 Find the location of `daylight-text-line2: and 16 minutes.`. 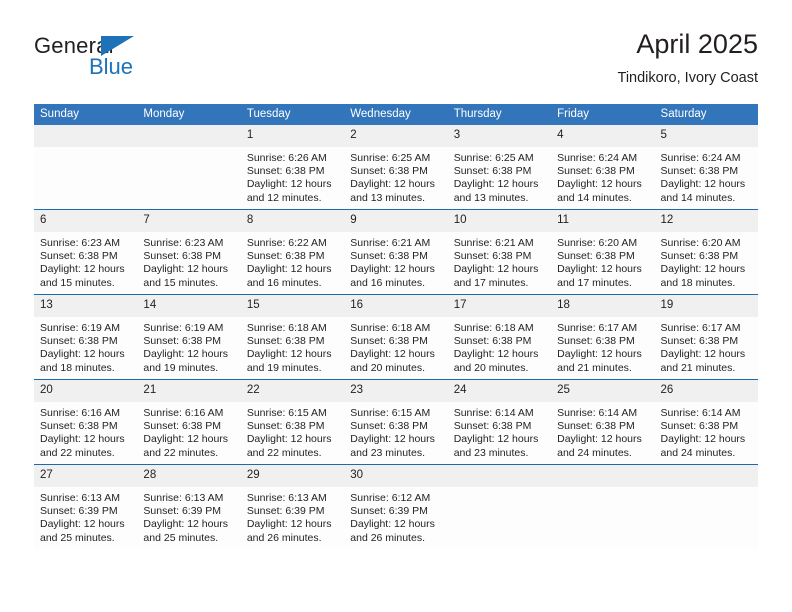

daylight-text-line2: and 16 minutes. is located at coordinates (387, 282).